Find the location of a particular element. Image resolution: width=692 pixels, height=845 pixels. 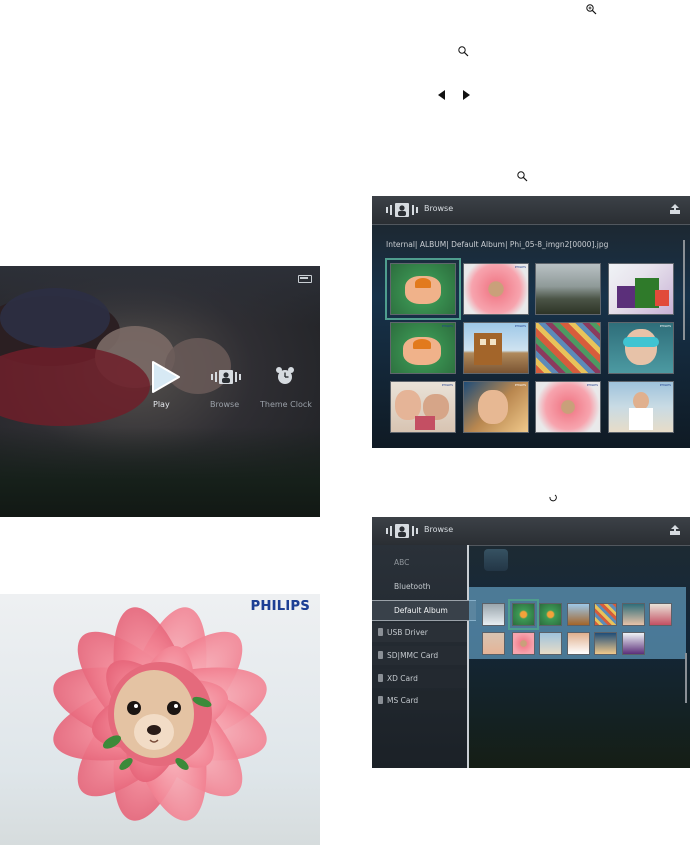

thumbnail-butterfly-hand-2: PHILIPS is located at coordinates (423, 348).